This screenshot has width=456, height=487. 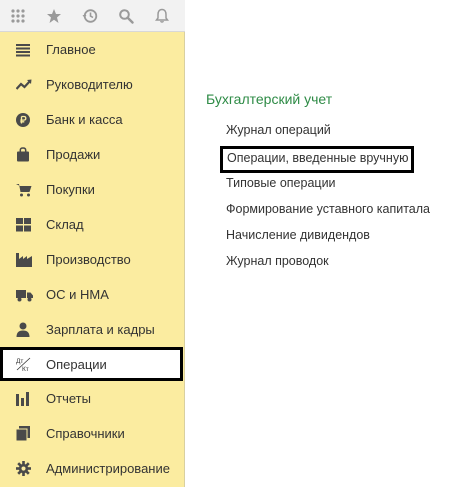 I want to click on list-icon, so click(x=23, y=49).